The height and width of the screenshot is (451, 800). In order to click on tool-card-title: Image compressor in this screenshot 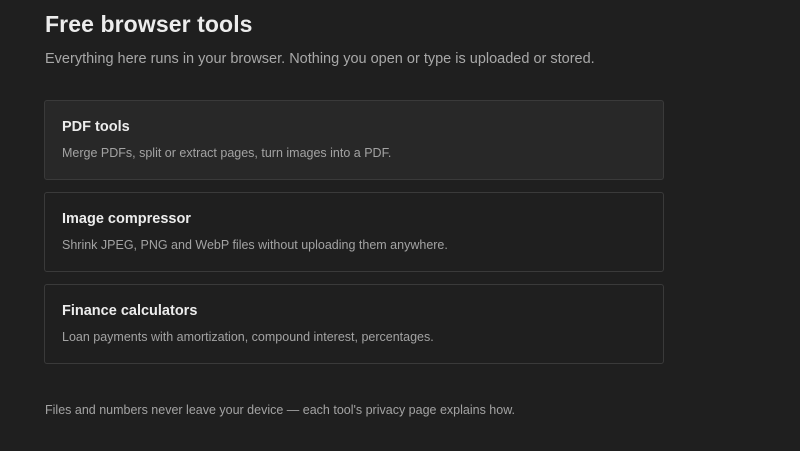, I will do `click(126, 219)`.